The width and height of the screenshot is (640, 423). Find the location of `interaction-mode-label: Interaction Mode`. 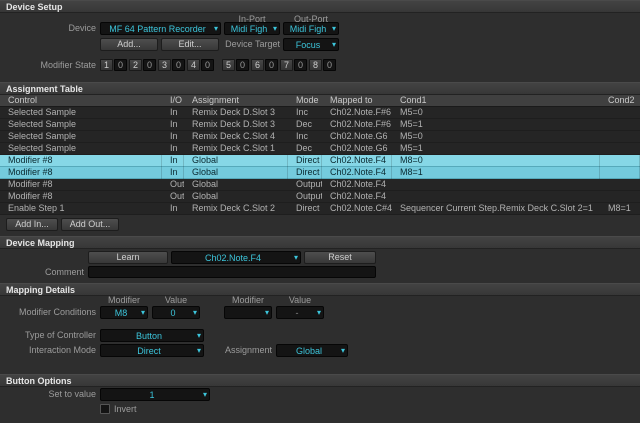

interaction-mode-label: Interaction Mode is located at coordinates (62, 350).